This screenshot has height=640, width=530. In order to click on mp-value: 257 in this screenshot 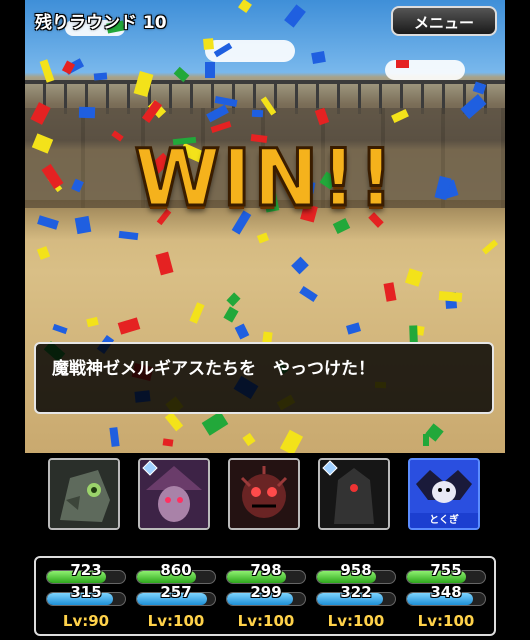, I will do `click(176, 592)`.